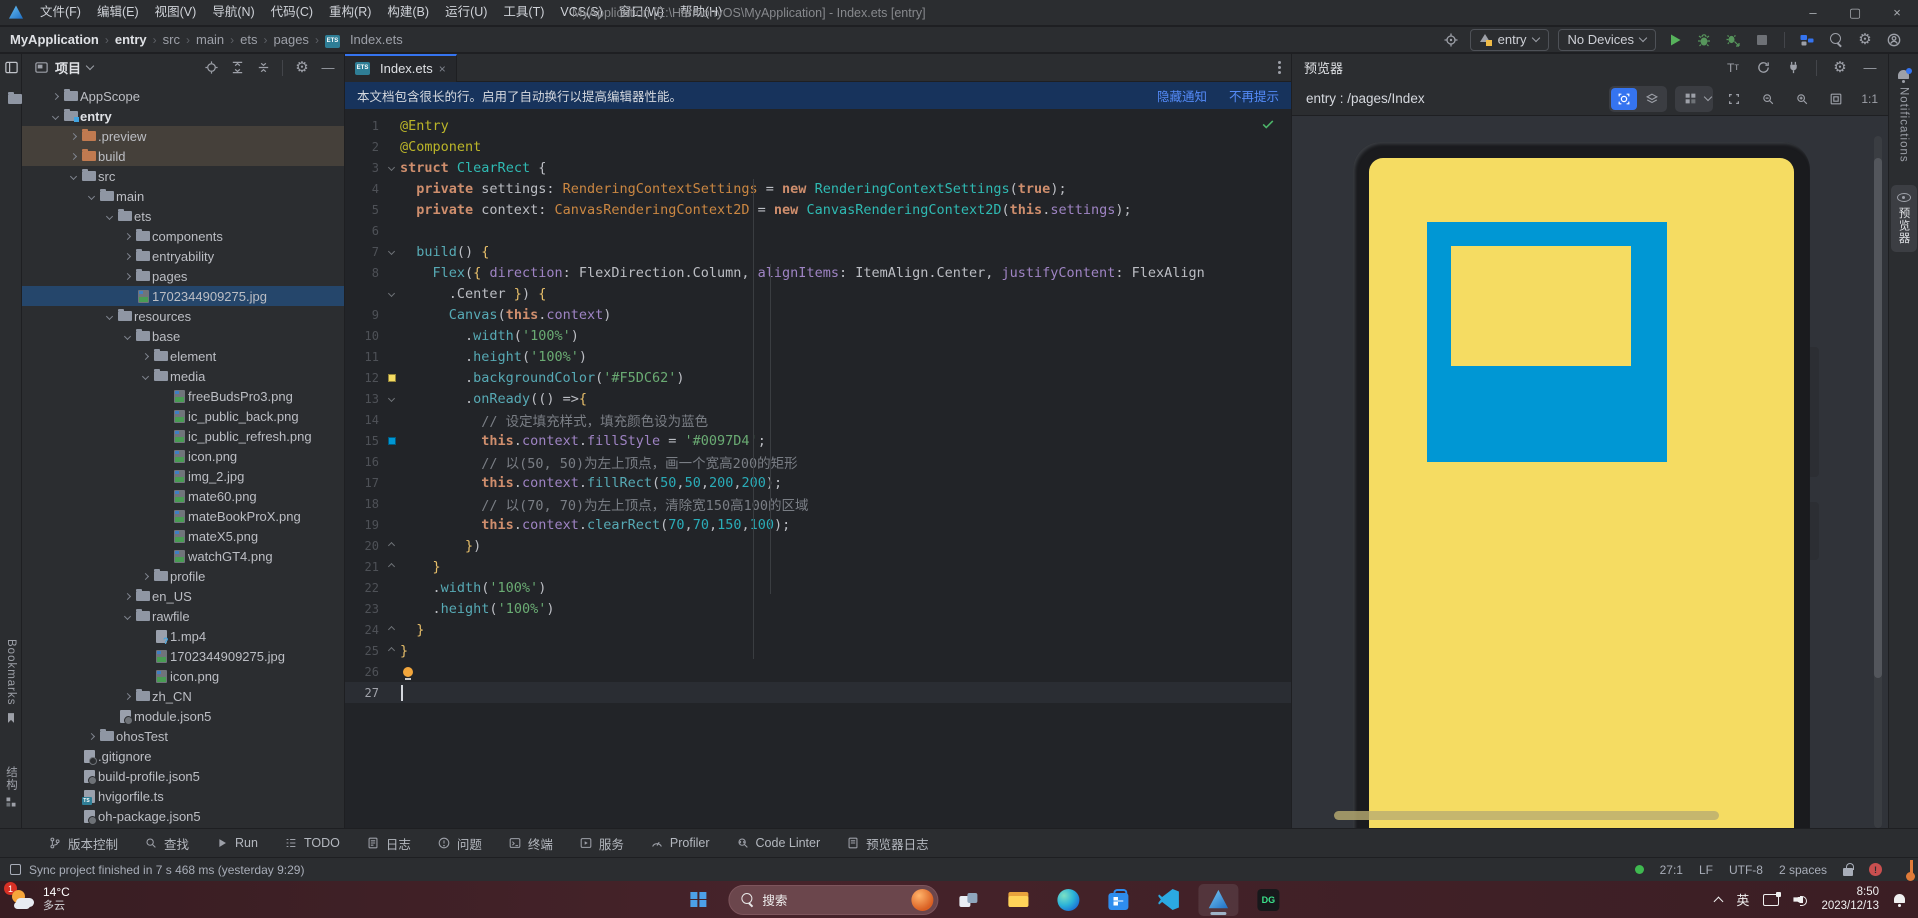  What do you see at coordinates (1742, 899) in the screenshot?
I see `ime-indicator: 英` at bounding box center [1742, 899].